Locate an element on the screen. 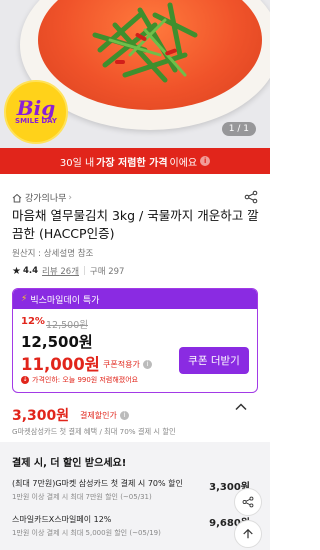 The image size is (320, 550). lightning-icon: ⚡ is located at coordinates (24, 299).